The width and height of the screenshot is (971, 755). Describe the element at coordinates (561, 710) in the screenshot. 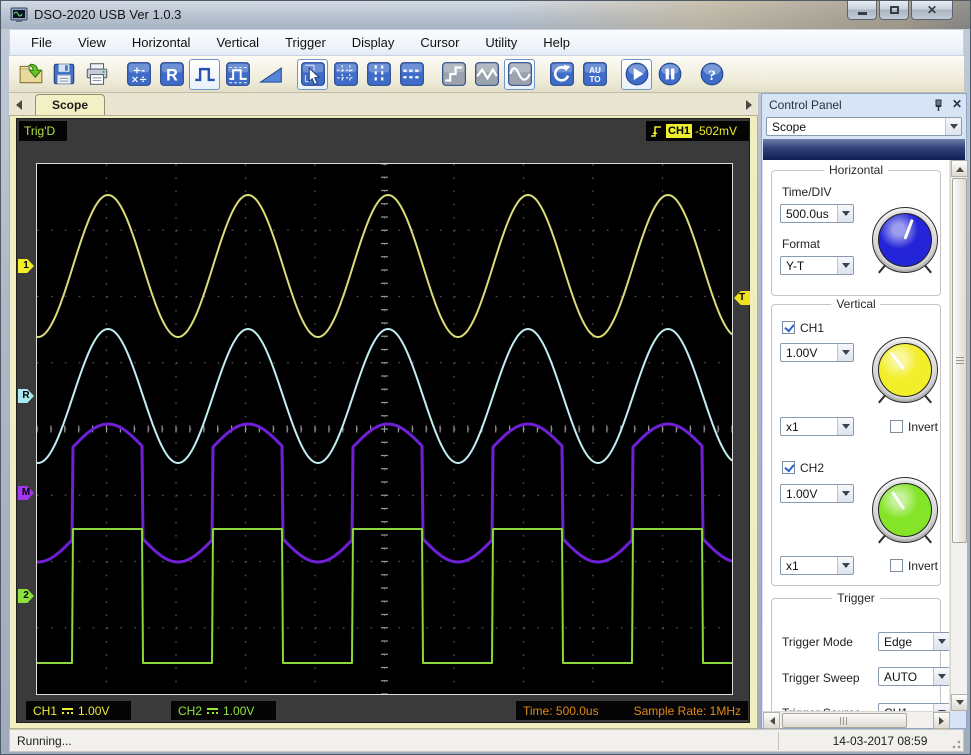

I see `time-value: Time: 500.0us` at that location.